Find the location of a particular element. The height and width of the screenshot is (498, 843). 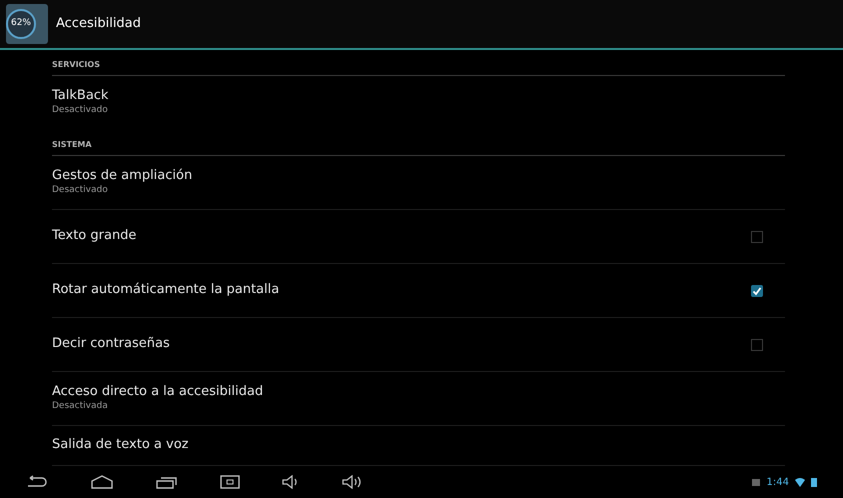

recent-apps-icon is located at coordinates (167, 482).